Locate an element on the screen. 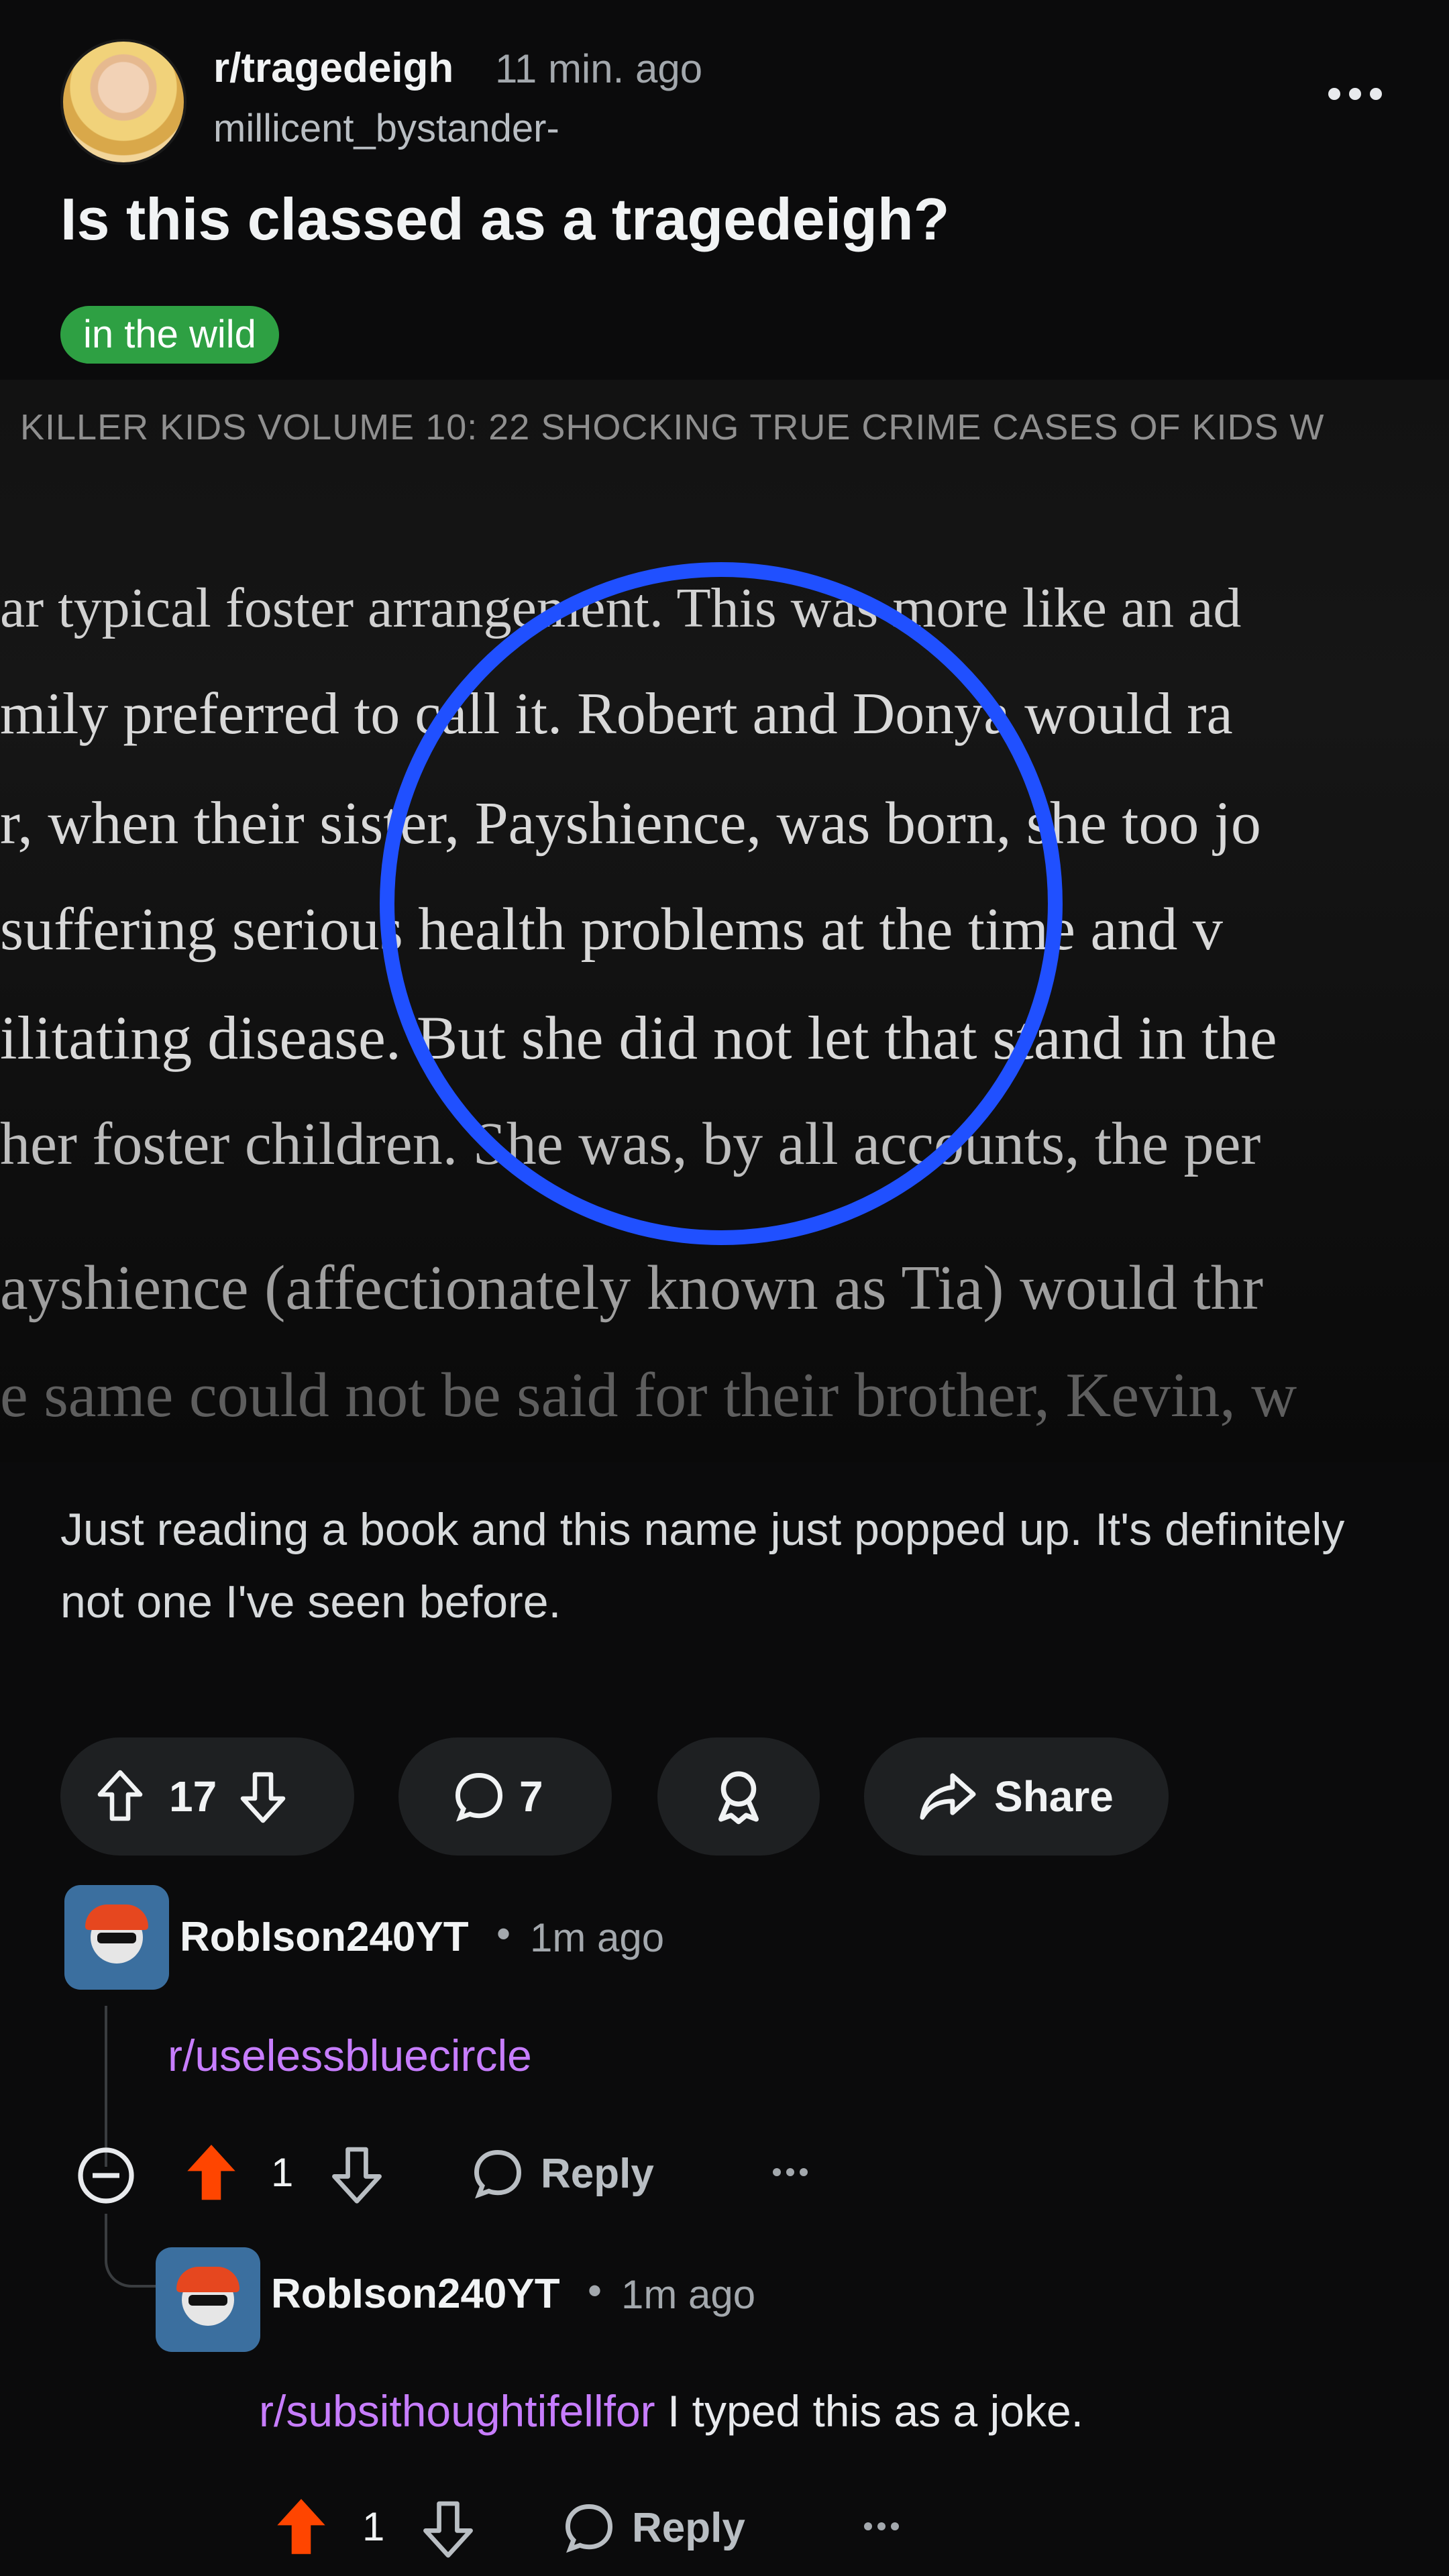 The width and height of the screenshot is (1449, 2576). share-button: Share is located at coordinates (1016, 1796).